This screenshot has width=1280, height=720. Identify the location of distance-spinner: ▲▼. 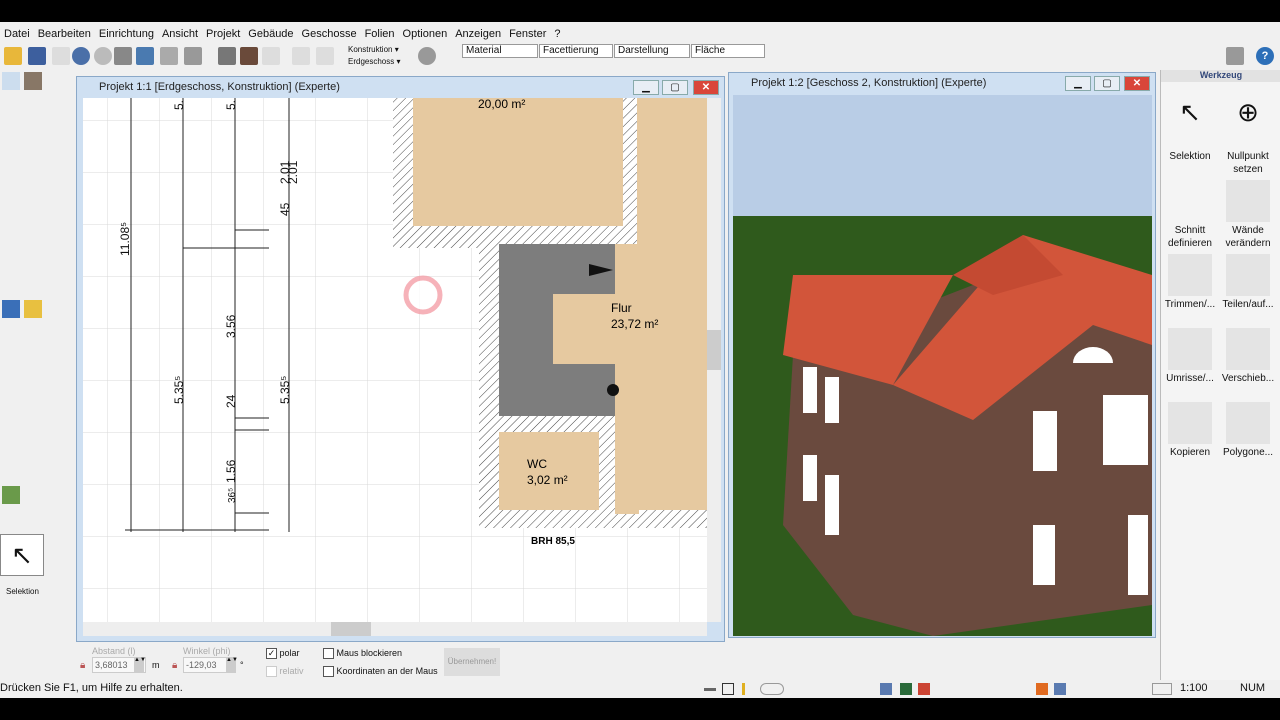
(140, 665).